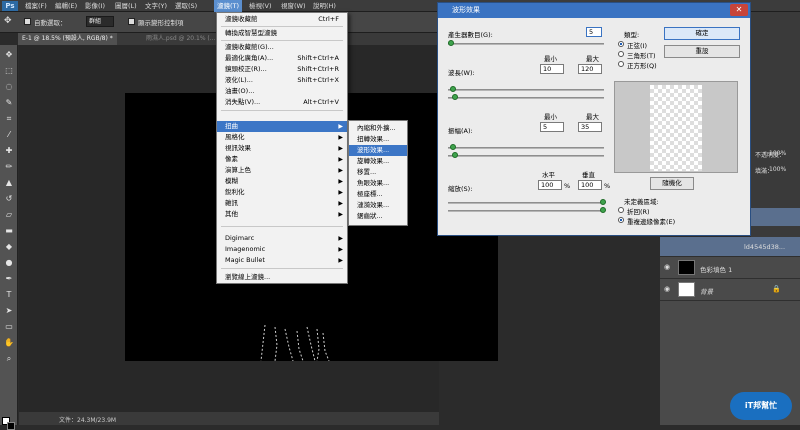 The height and width of the screenshot is (430, 800). I want to click on tab-document-1: E-1 @ 18.5% (預設人, RGB/8) *, so click(67, 39).